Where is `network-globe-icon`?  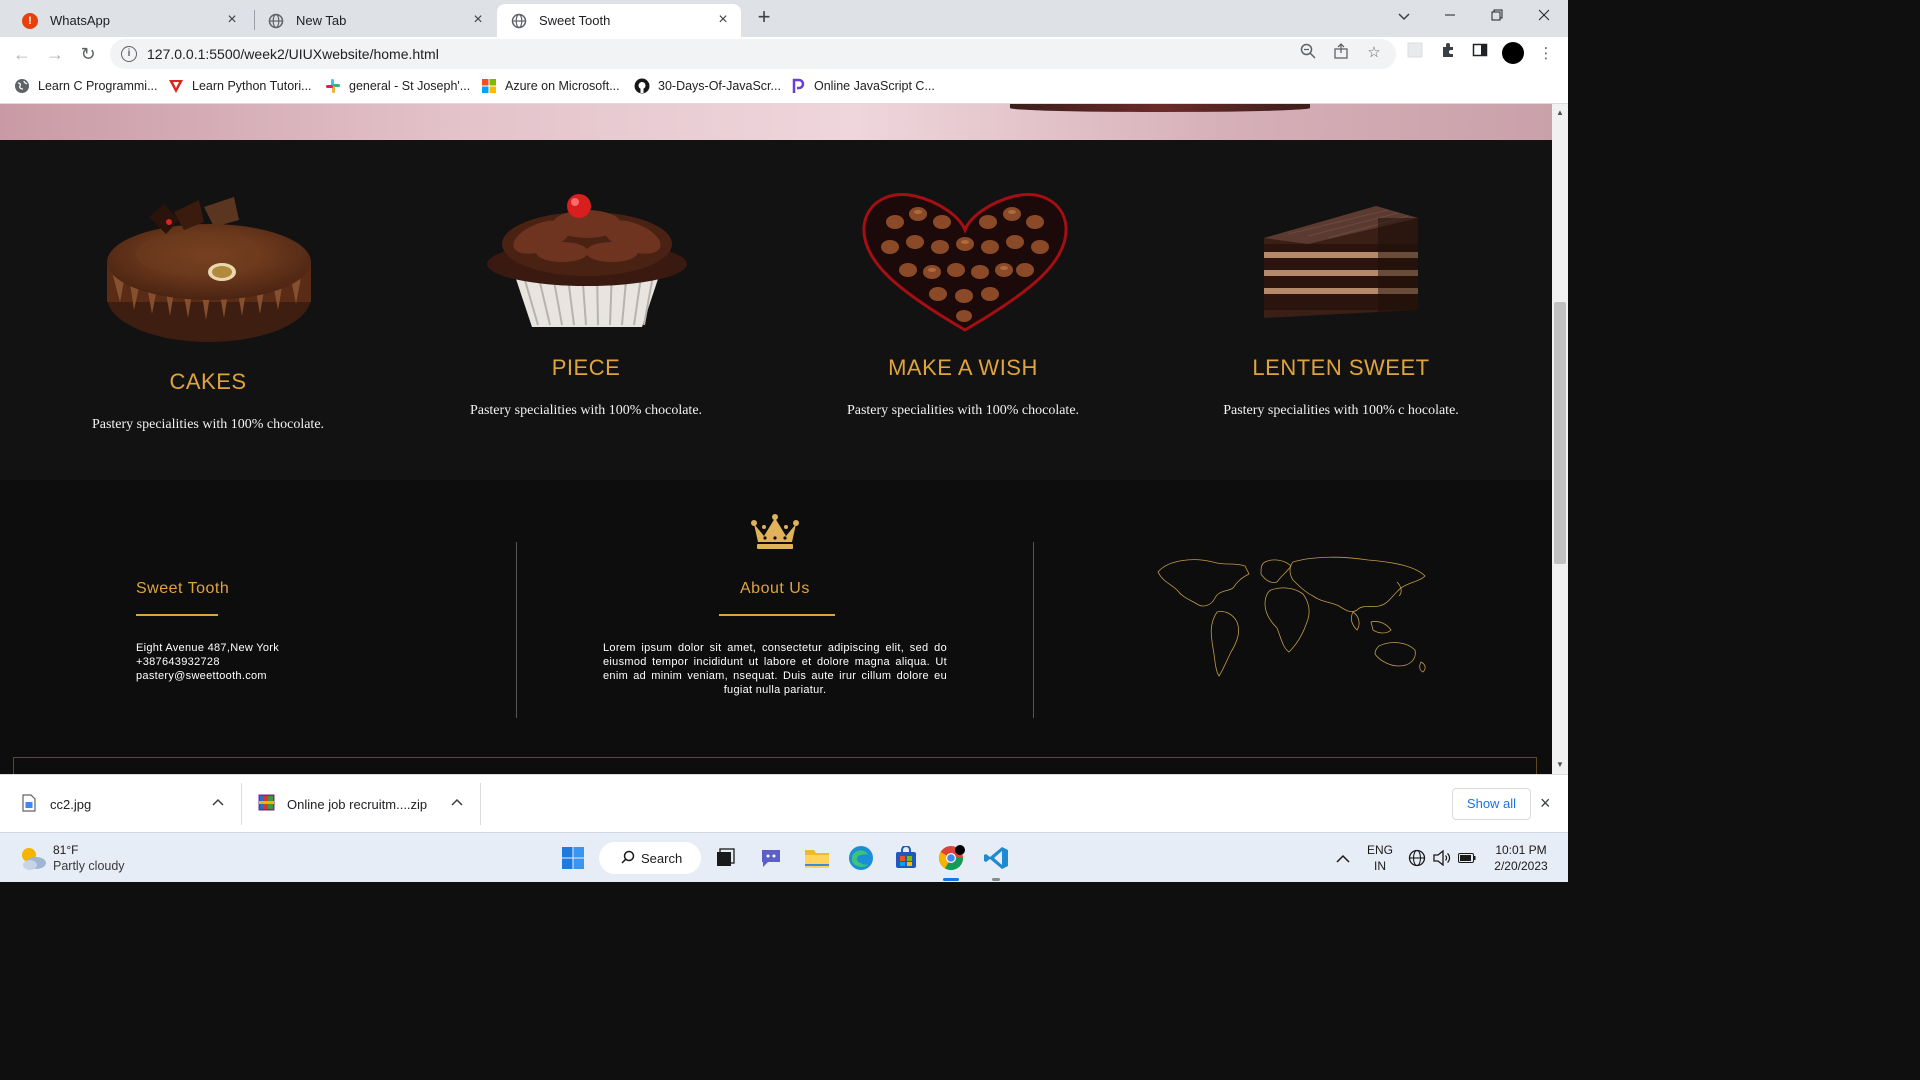
network-globe-icon is located at coordinates (1417, 858).